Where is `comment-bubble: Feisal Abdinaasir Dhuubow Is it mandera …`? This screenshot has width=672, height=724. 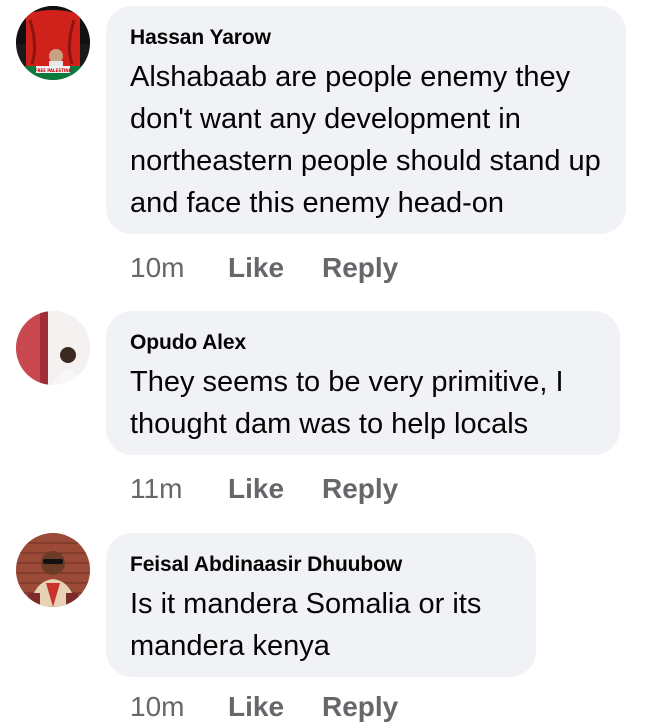
comment-bubble: Feisal Abdinaasir Dhuubow Is it mandera … is located at coordinates (321, 605).